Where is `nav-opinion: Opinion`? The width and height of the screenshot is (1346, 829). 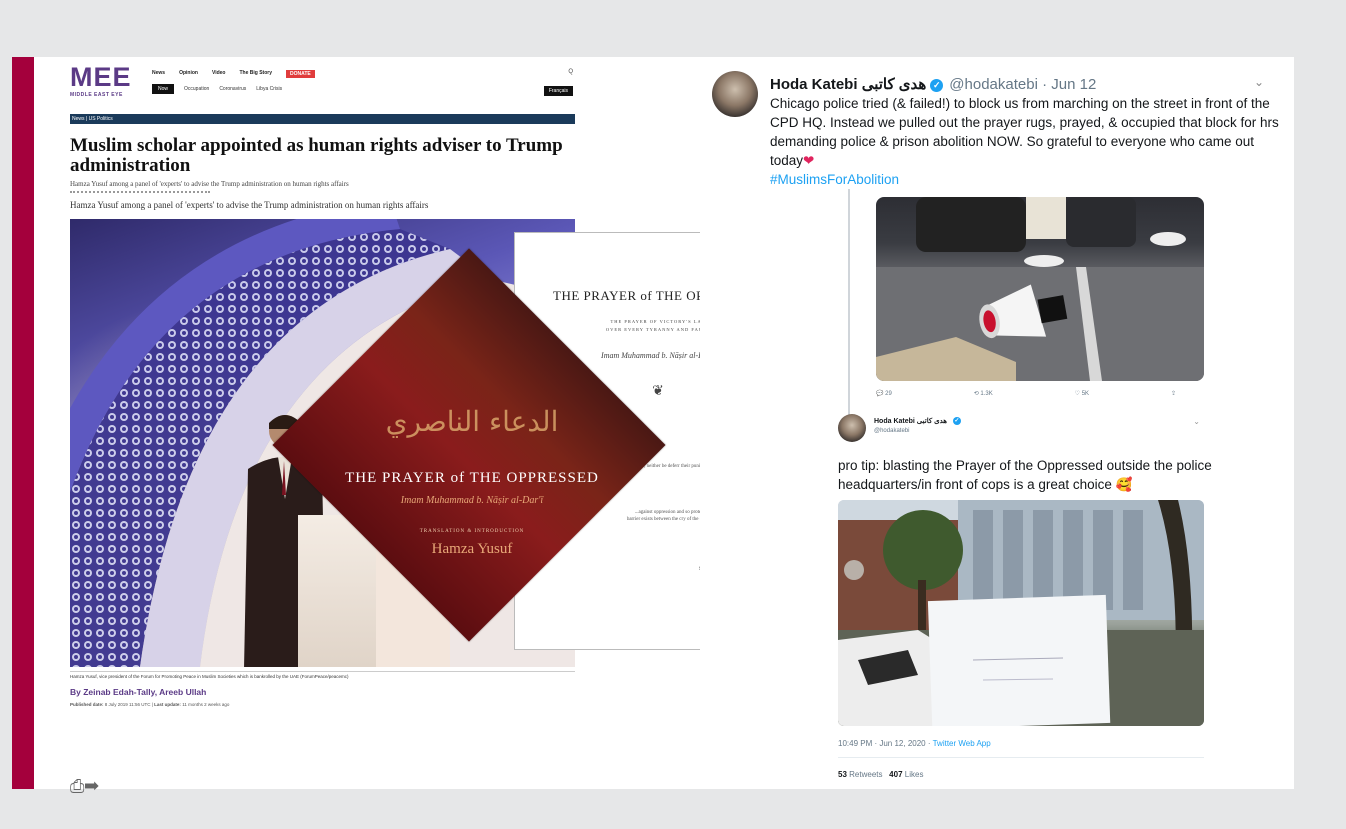
nav-opinion: Opinion is located at coordinates (188, 74).